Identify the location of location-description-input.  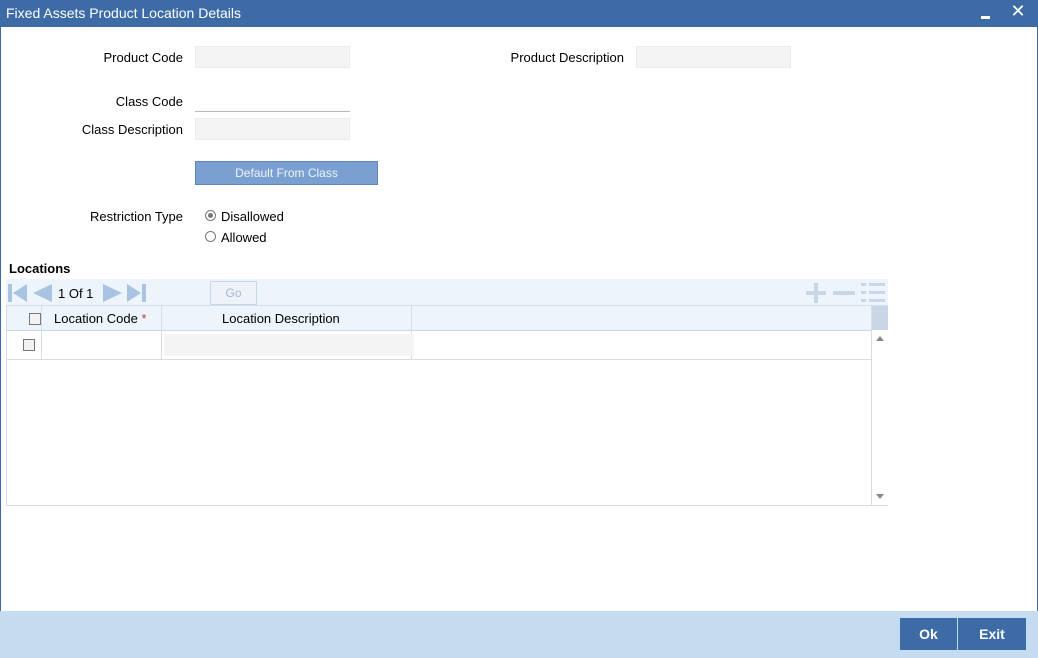
(289, 345).